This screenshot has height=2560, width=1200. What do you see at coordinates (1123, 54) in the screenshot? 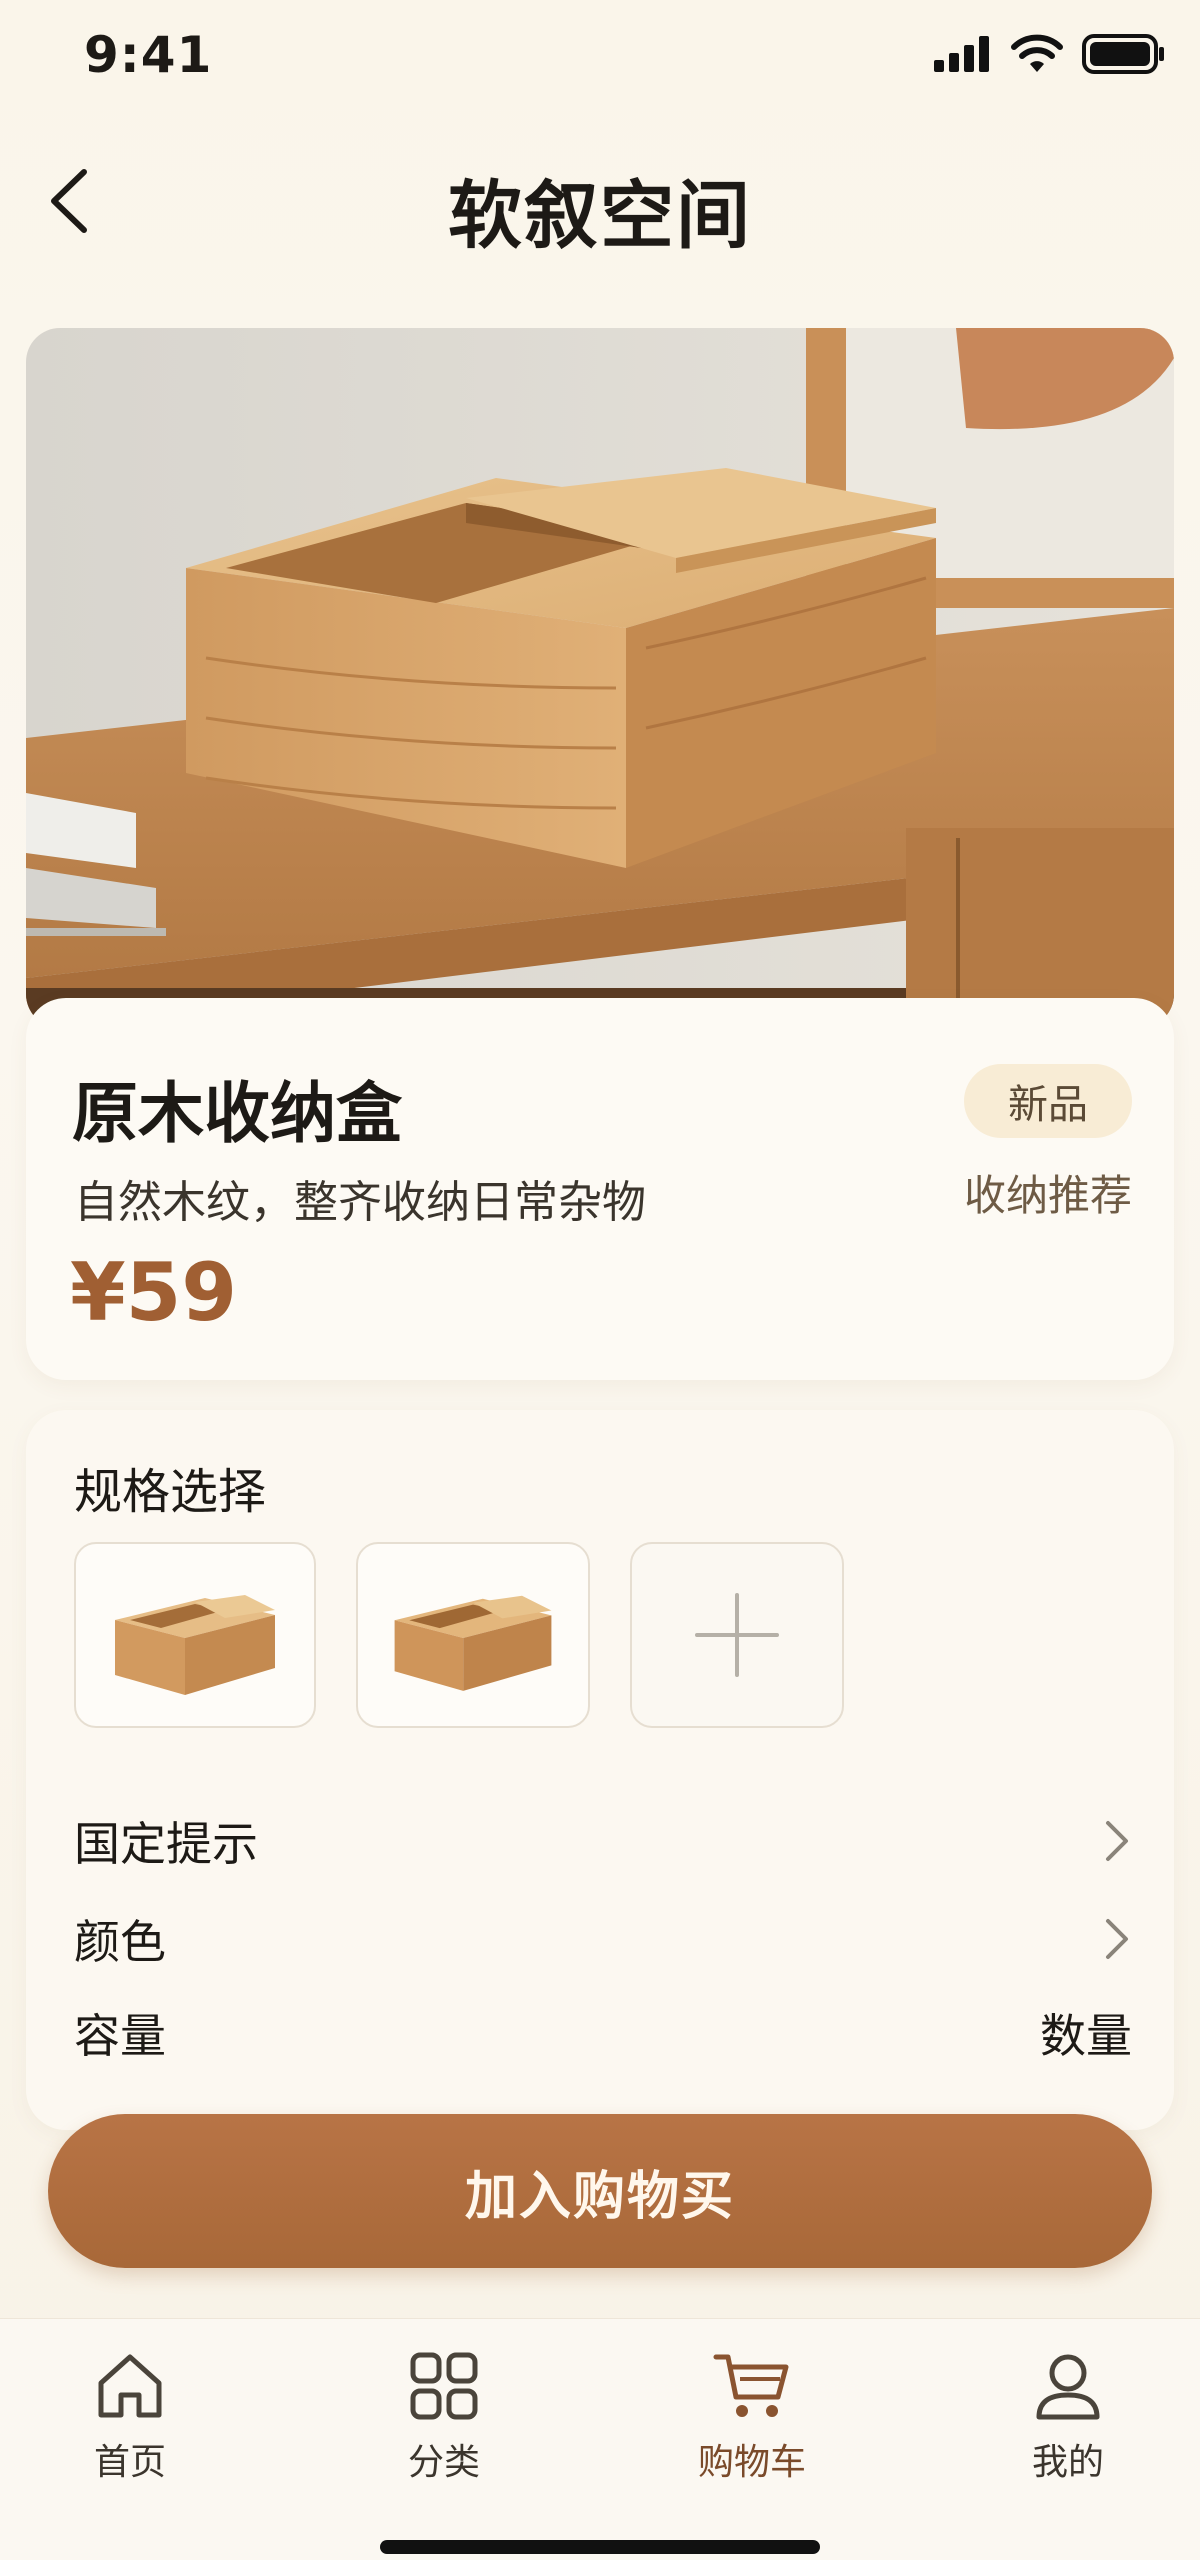
I see `battery-icon` at bounding box center [1123, 54].